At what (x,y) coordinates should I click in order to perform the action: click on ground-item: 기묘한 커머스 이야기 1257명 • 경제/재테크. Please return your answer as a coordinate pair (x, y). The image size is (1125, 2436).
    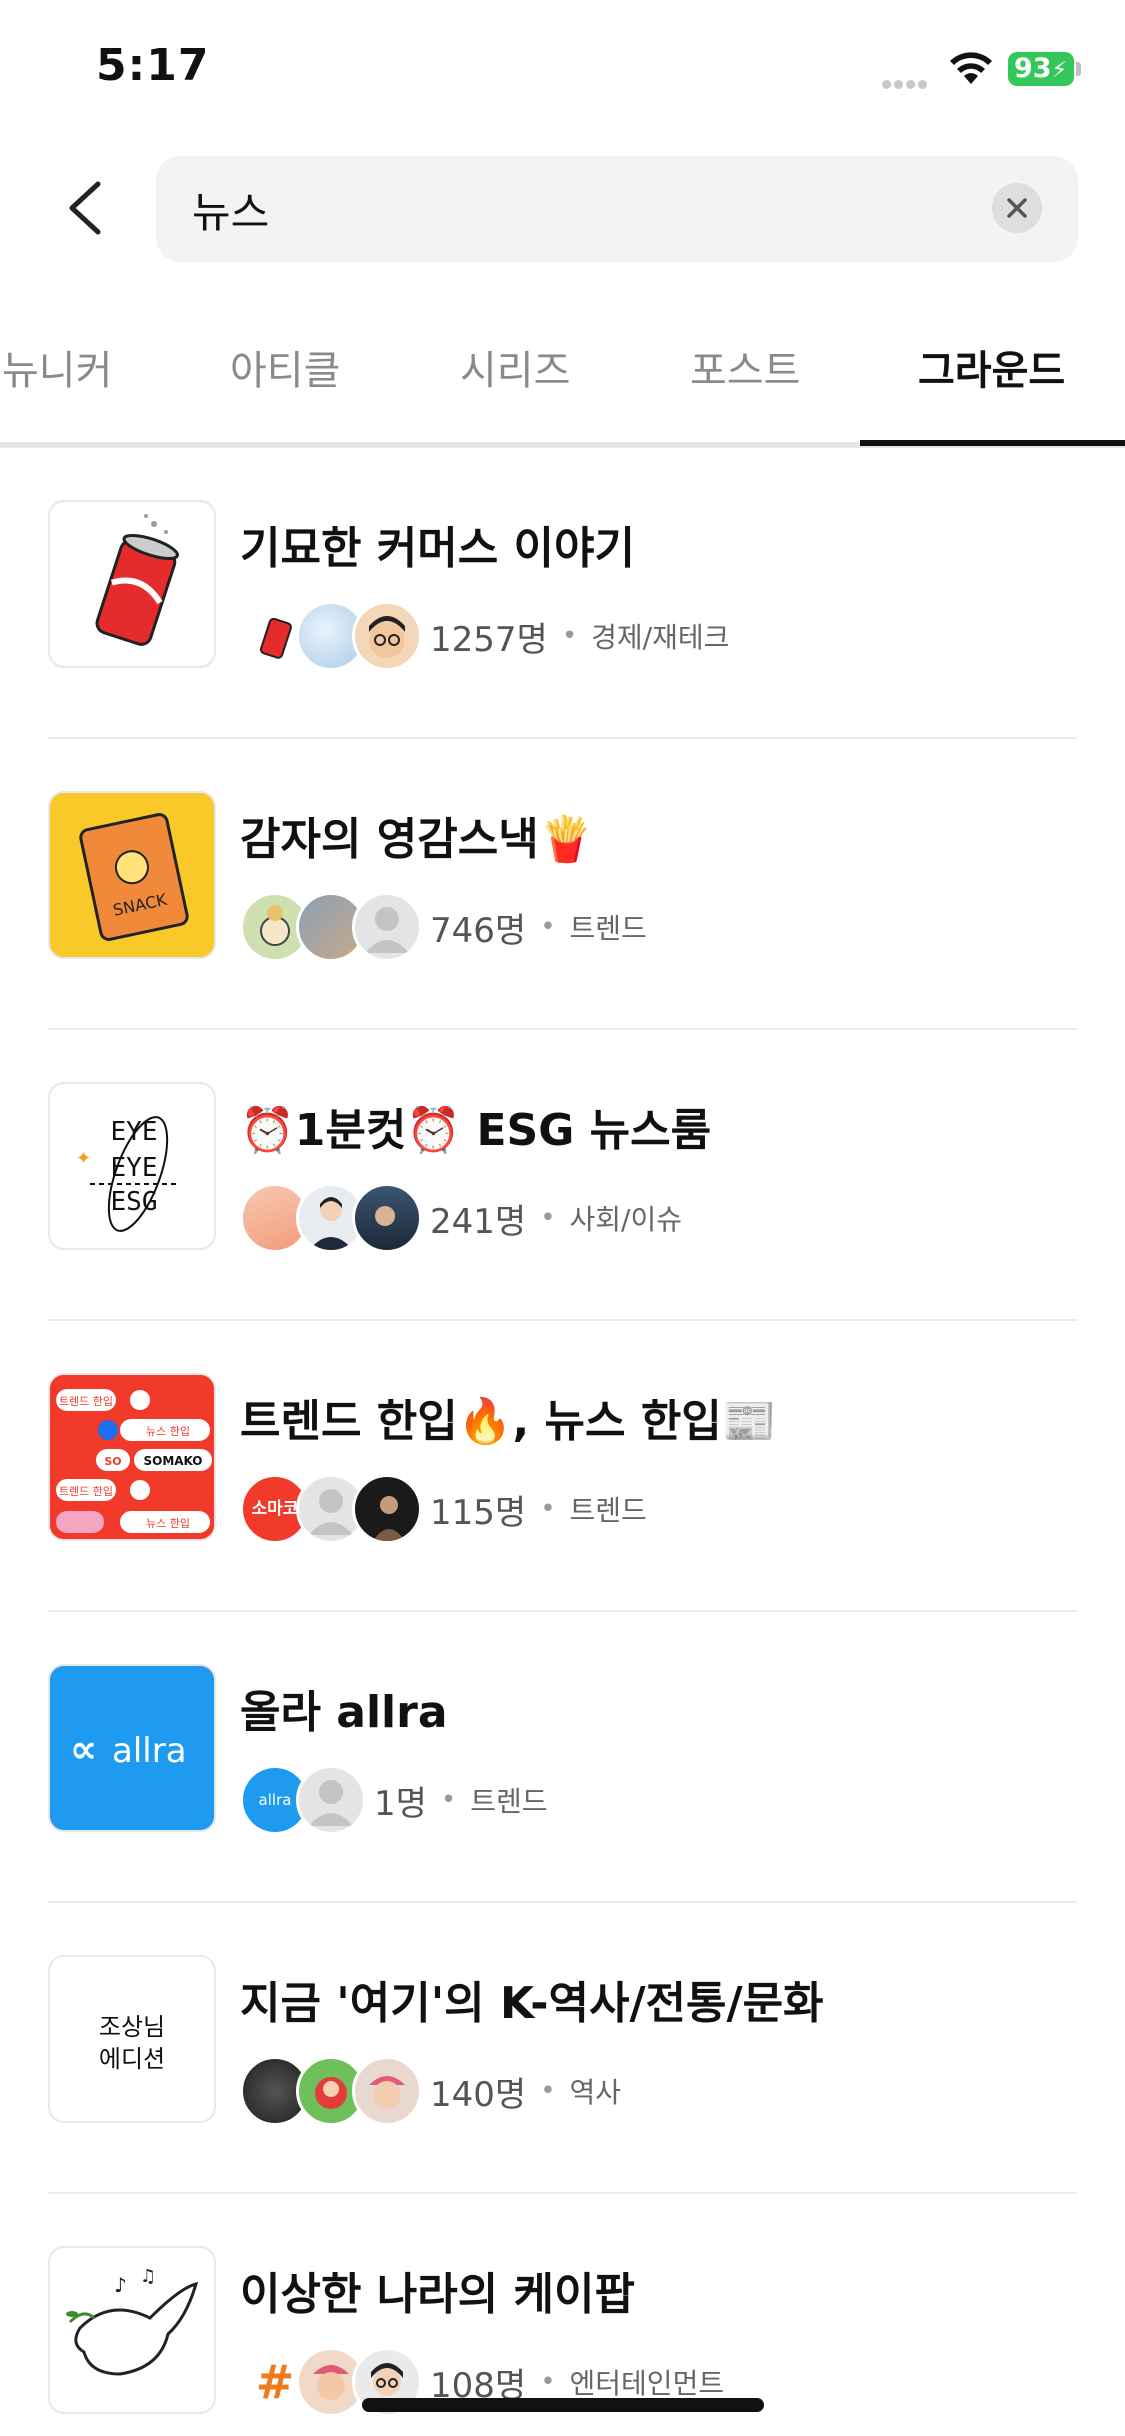
    Looking at the image, I should click on (562, 593).